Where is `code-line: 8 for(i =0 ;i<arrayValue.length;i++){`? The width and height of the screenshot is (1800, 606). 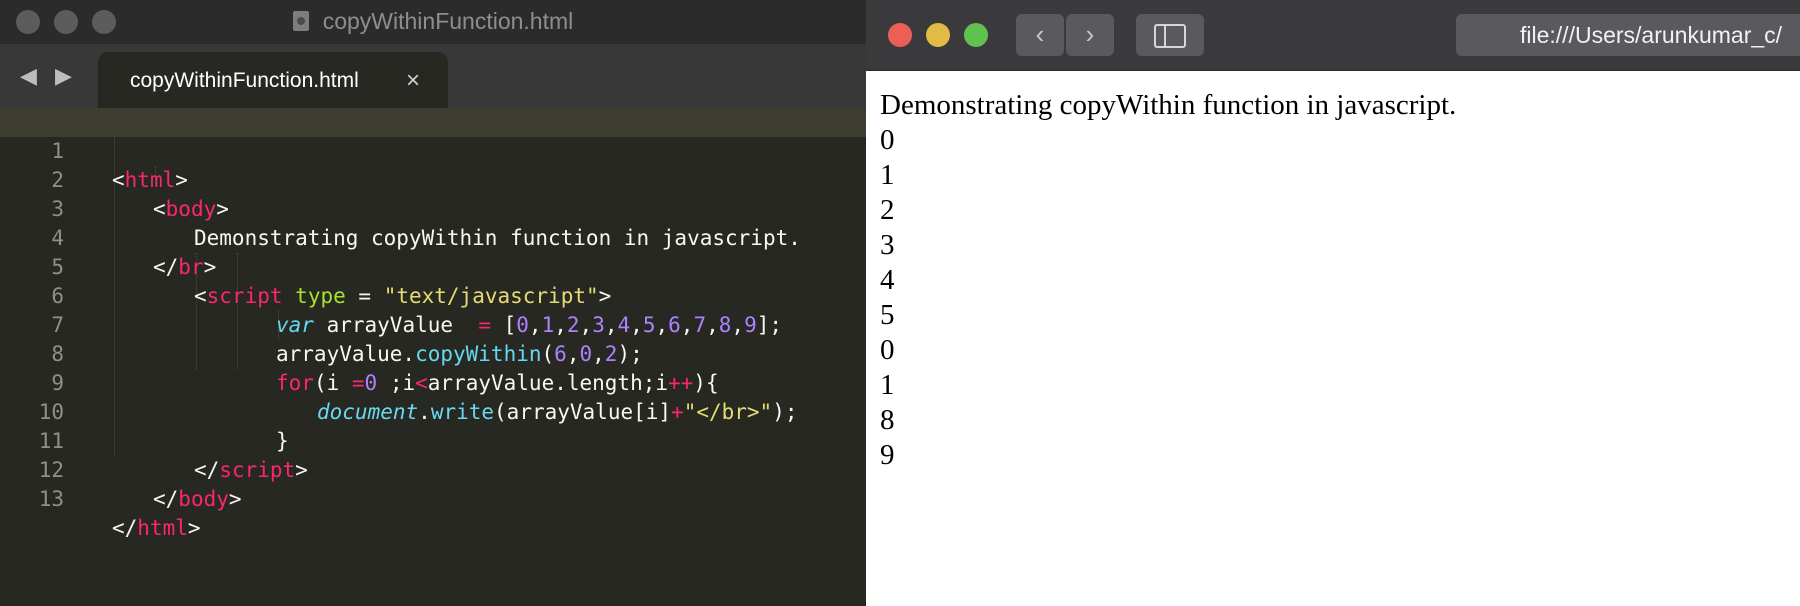 code-line: 8 for(i =0 ;i<arrayValue.length;i++){ is located at coordinates (433, 353).